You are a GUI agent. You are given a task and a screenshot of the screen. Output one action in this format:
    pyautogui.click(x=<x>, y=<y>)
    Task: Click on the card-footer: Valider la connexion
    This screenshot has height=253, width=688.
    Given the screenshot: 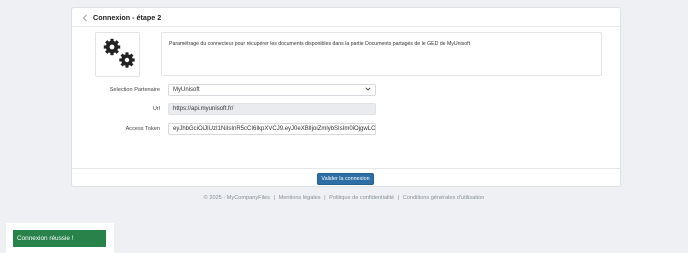 What is the action you would take?
    pyautogui.click(x=346, y=178)
    